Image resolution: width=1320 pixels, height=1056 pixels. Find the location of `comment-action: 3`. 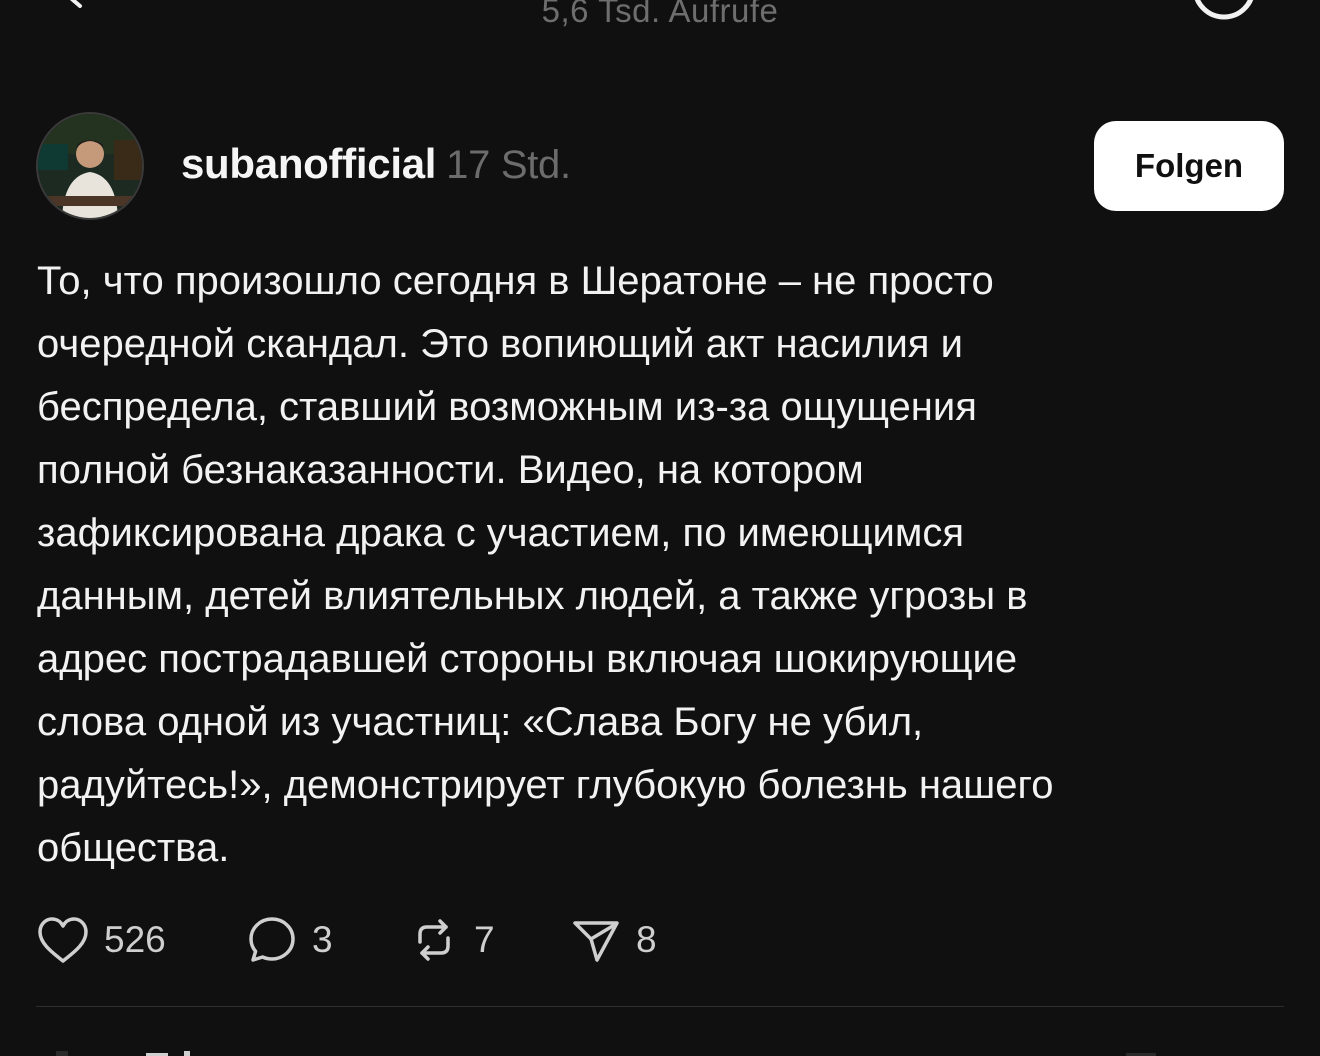

comment-action: 3 is located at coordinates (289, 940).